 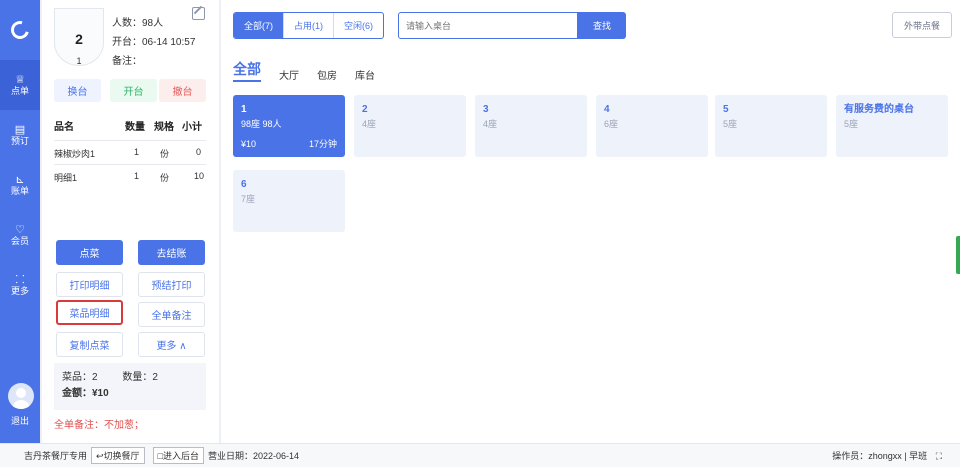 I want to click on nav-item-order: ♕ 点单, so click(x=20, y=85).